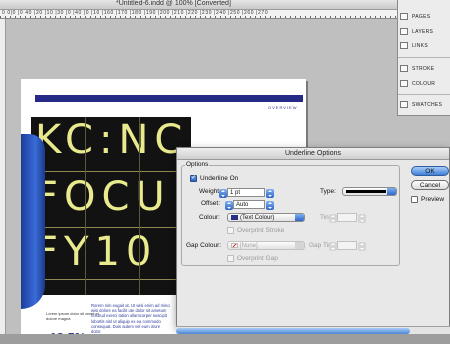  What do you see at coordinates (234, 245) in the screenshot?
I see `none-swatch-icon` at bounding box center [234, 245].